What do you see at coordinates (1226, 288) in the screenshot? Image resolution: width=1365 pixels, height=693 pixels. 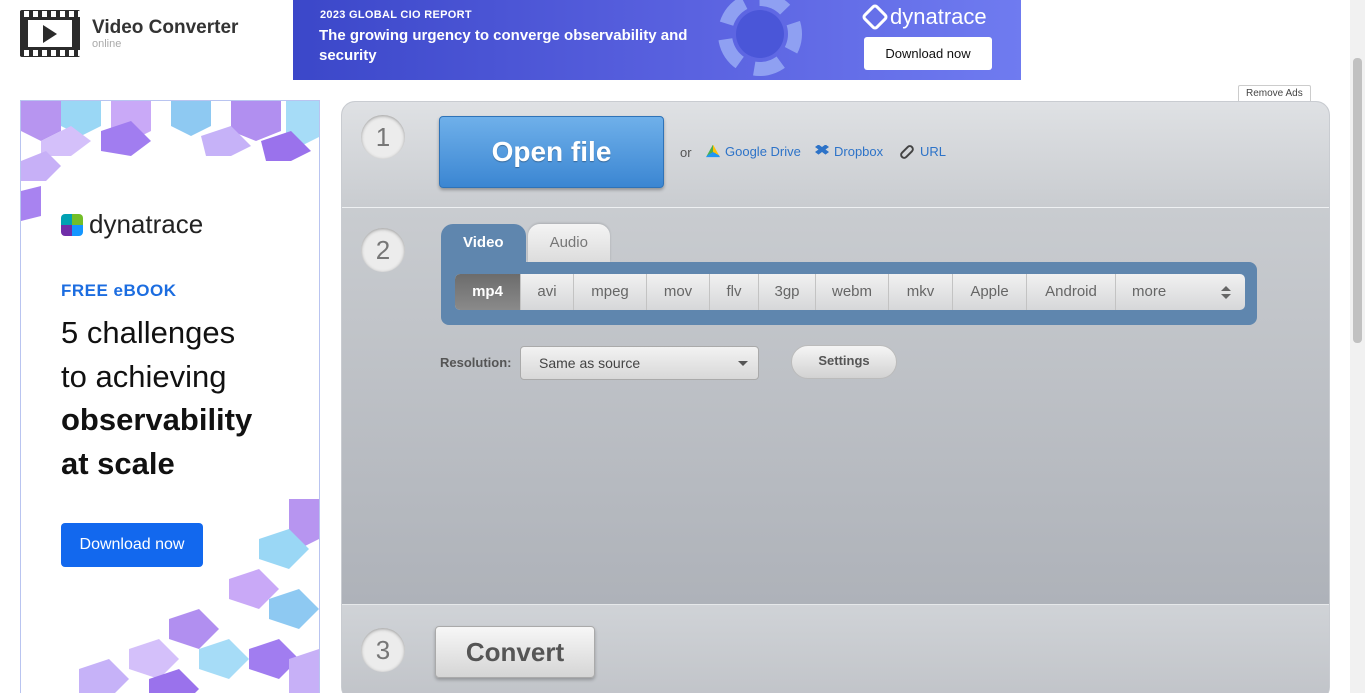 I see `chevron-up-icon` at bounding box center [1226, 288].